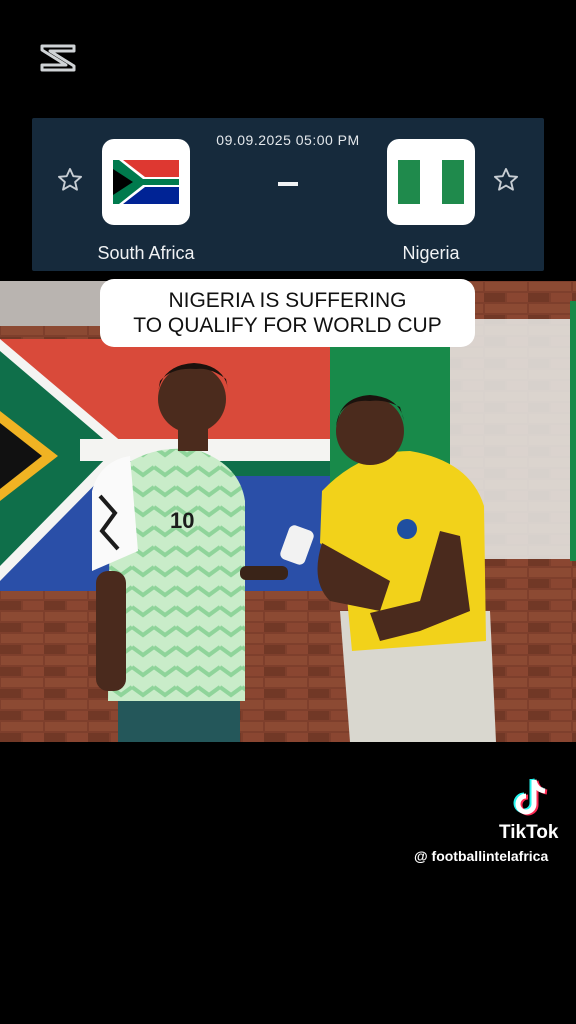 This screenshot has height=1024, width=576. What do you see at coordinates (146, 253) in the screenshot?
I see `home-team-name: South Africa` at bounding box center [146, 253].